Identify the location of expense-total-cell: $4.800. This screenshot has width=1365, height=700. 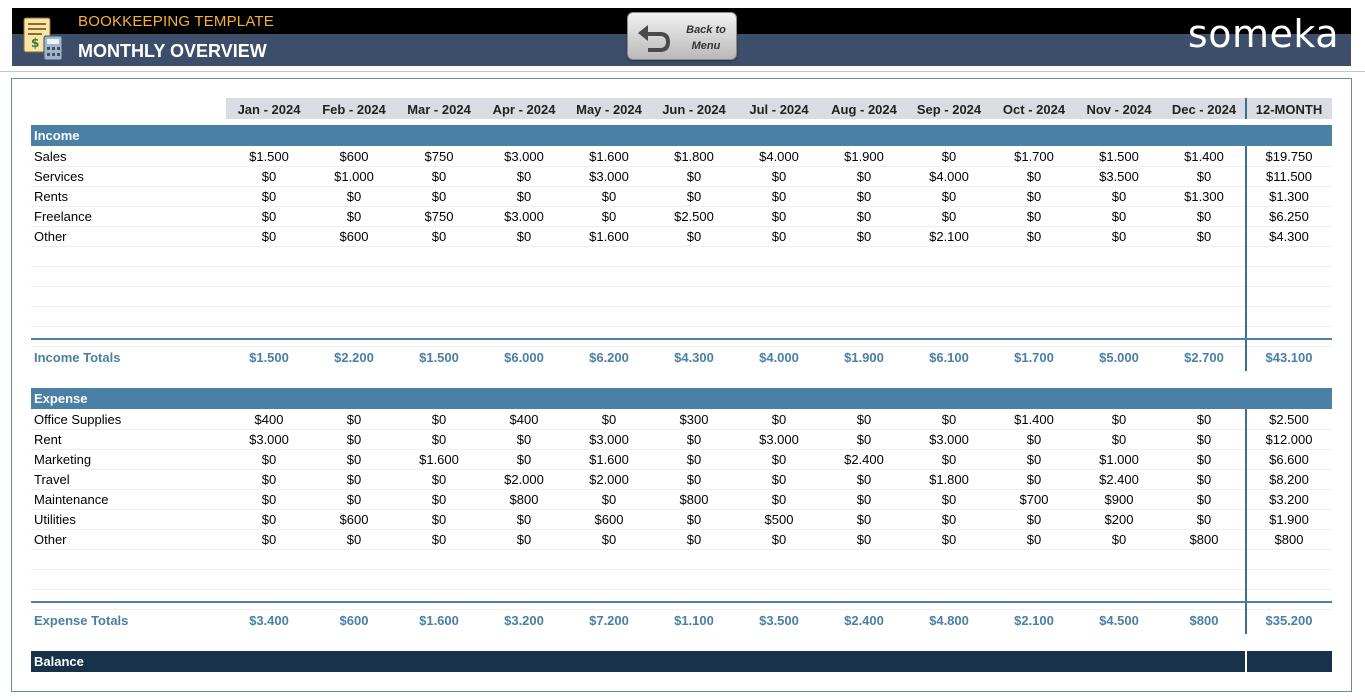
(949, 620).